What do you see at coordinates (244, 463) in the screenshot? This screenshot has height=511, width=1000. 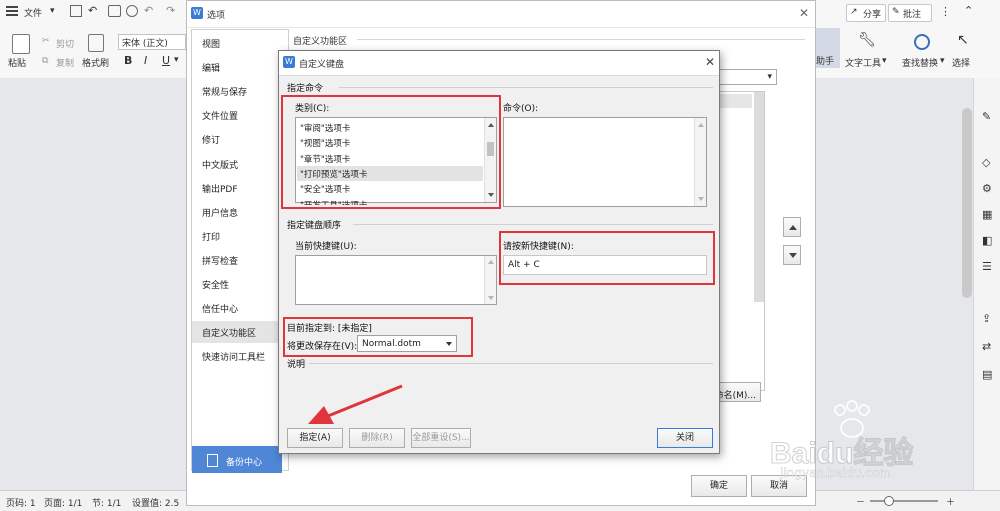 I see `backup-center-label: 备份中心` at bounding box center [244, 463].